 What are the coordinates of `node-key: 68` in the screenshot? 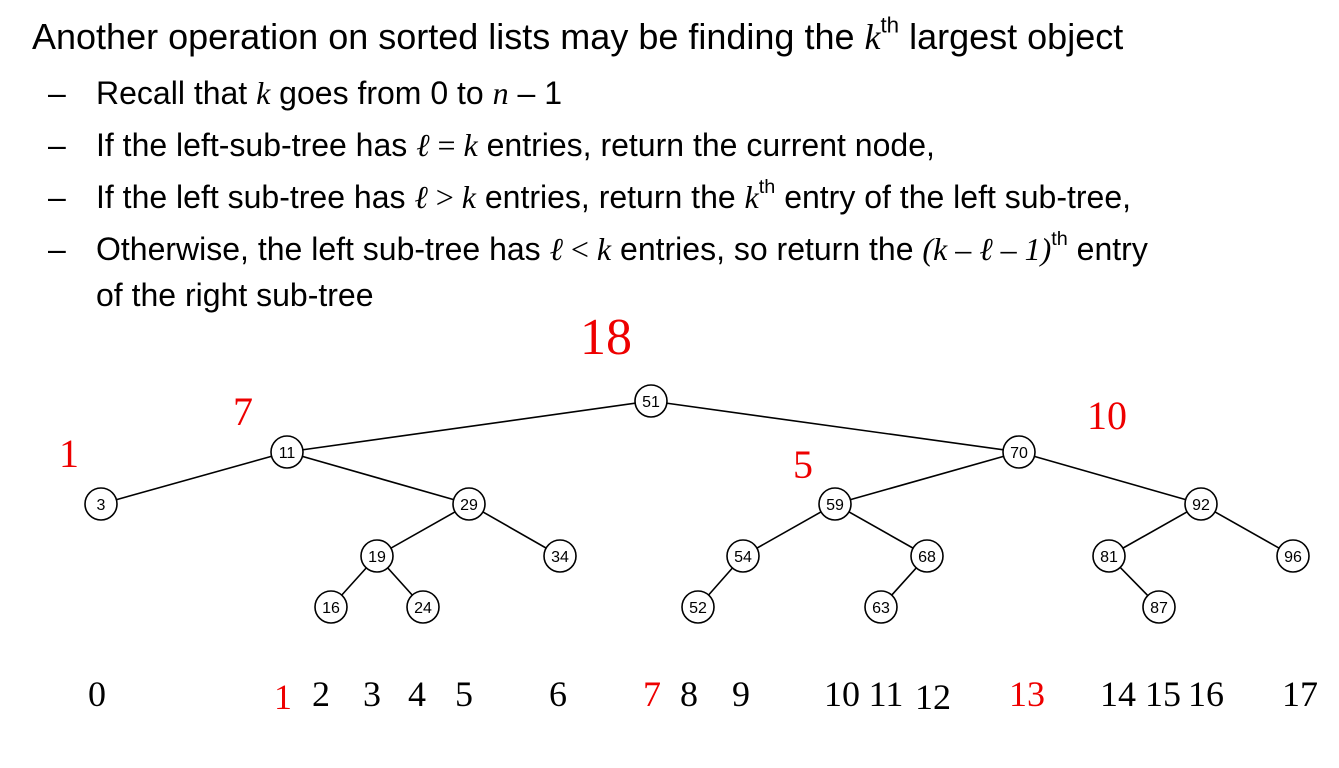 It's located at (927, 557).